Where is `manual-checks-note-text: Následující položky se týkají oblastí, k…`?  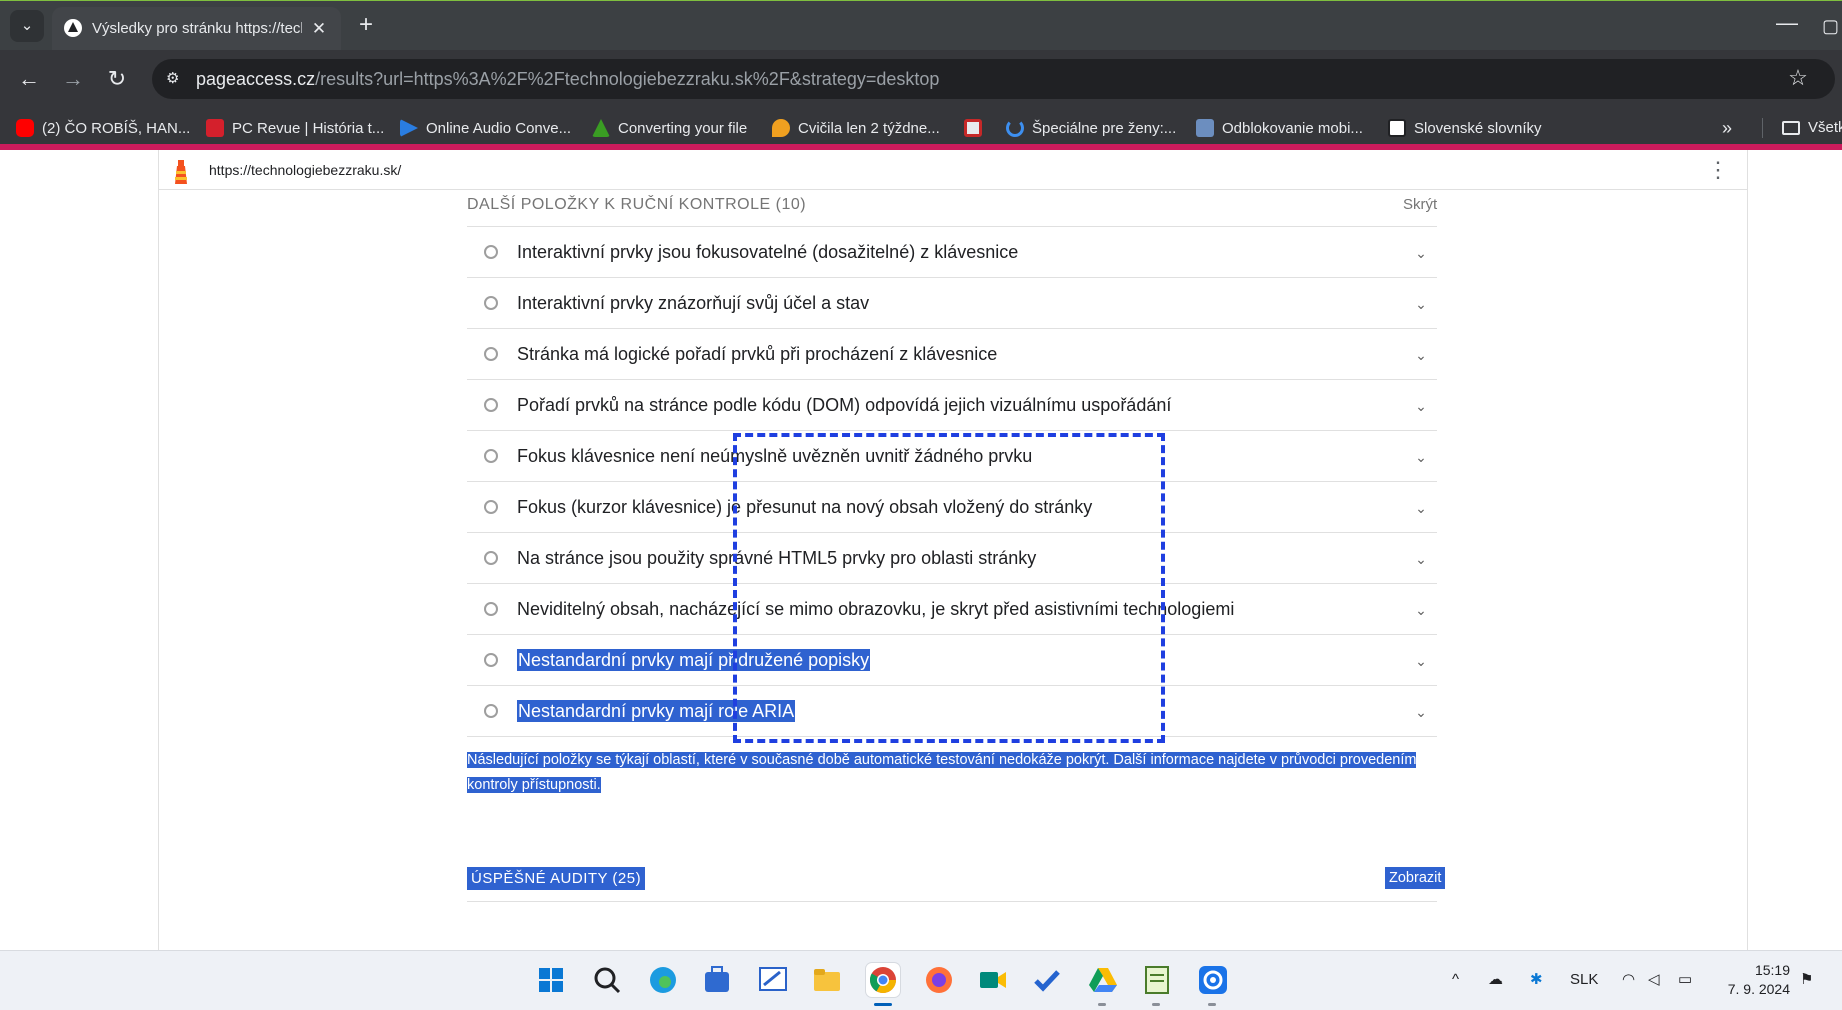 manual-checks-note-text: Následující položky se týkají oblastí, k… is located at coordinates (942, 772).